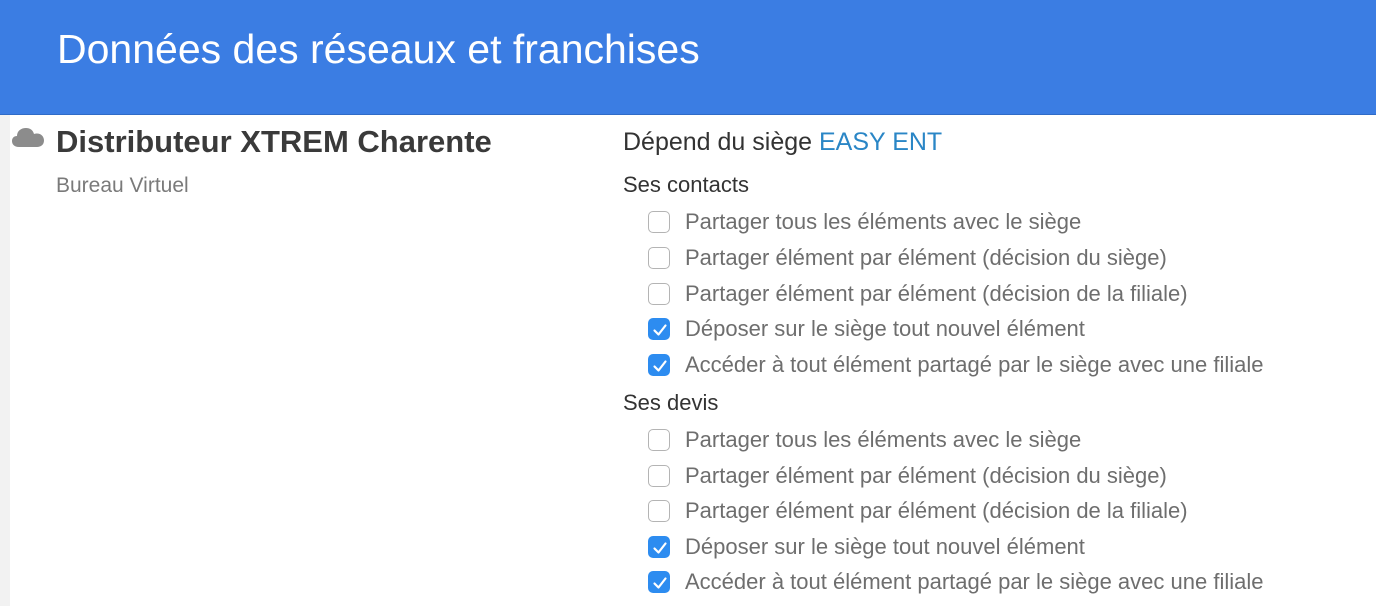  Describe the element at coordinates (688, 114) in the screenshot. I see `header-divider` at that location.